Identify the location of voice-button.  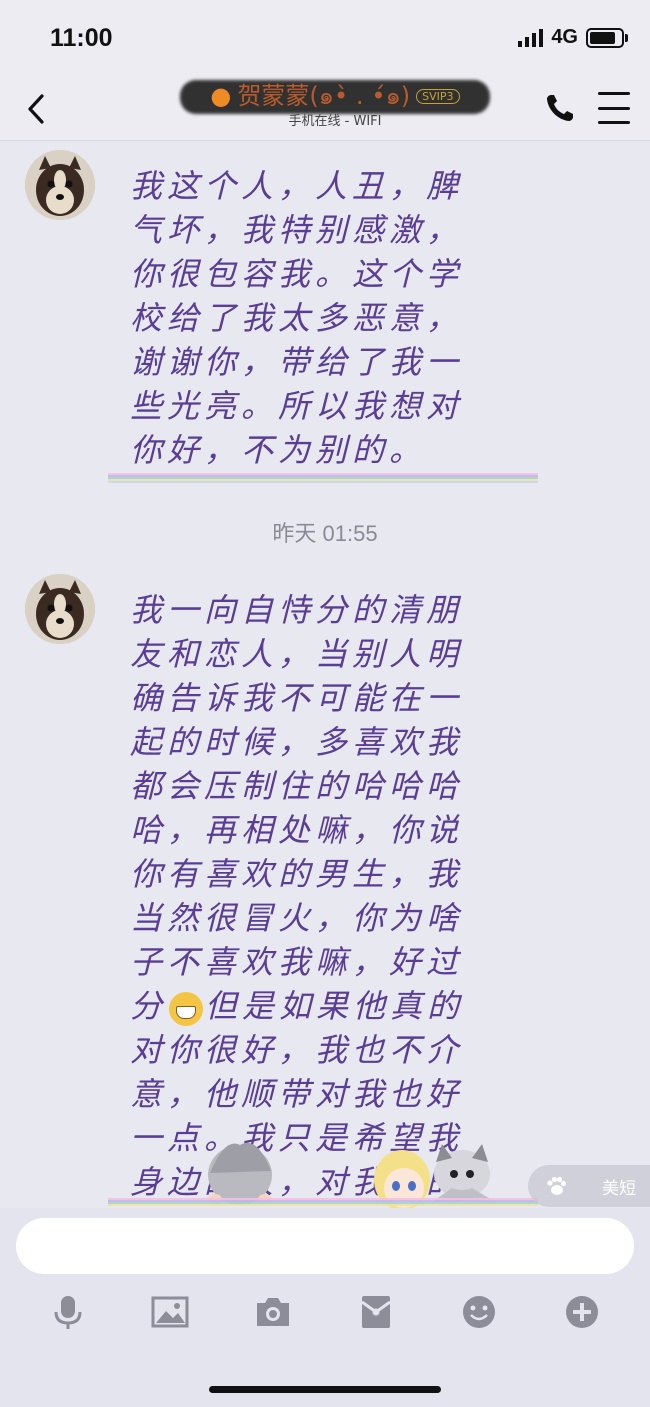
(68, 1312).